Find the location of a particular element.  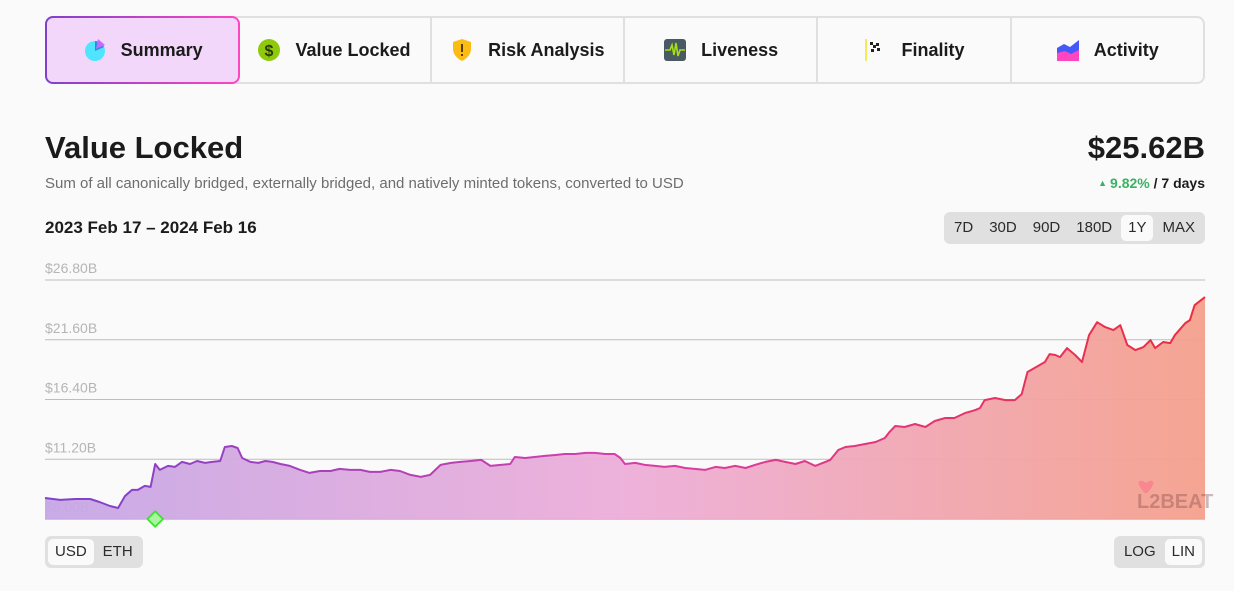

tab-liveness: Liveness is located at coordinates (722, 50).